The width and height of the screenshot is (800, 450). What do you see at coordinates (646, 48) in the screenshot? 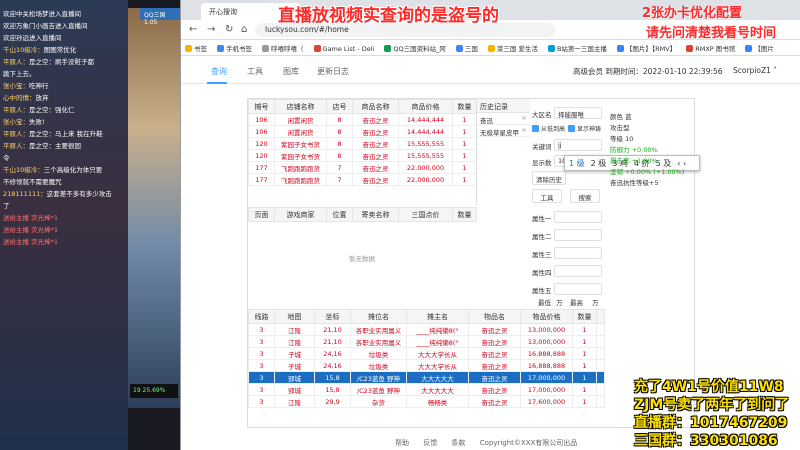
I see `bookmark-item: 【图片】【RMV】` at bounding box center [646, 48].